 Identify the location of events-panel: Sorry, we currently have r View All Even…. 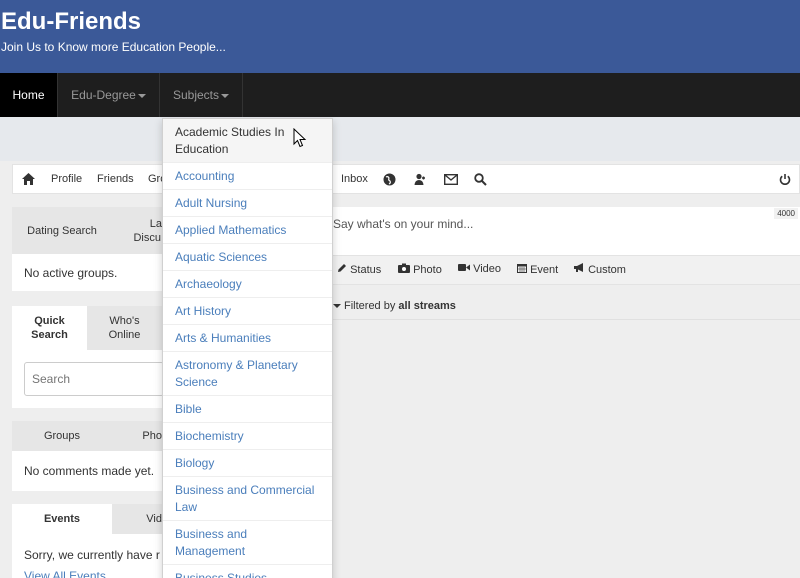
(87, 556).